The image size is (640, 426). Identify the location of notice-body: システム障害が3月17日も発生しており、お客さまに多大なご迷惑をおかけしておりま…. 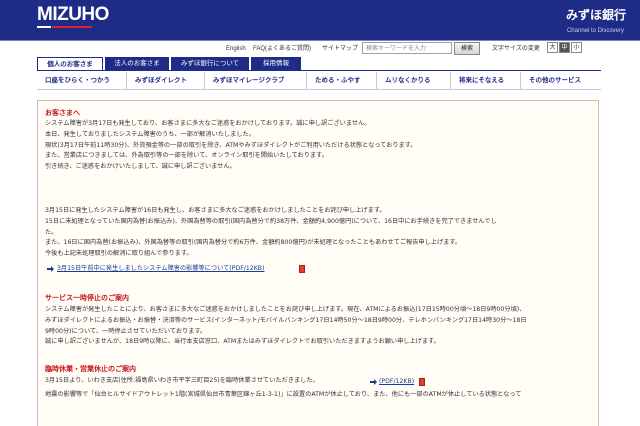
(320, 146).